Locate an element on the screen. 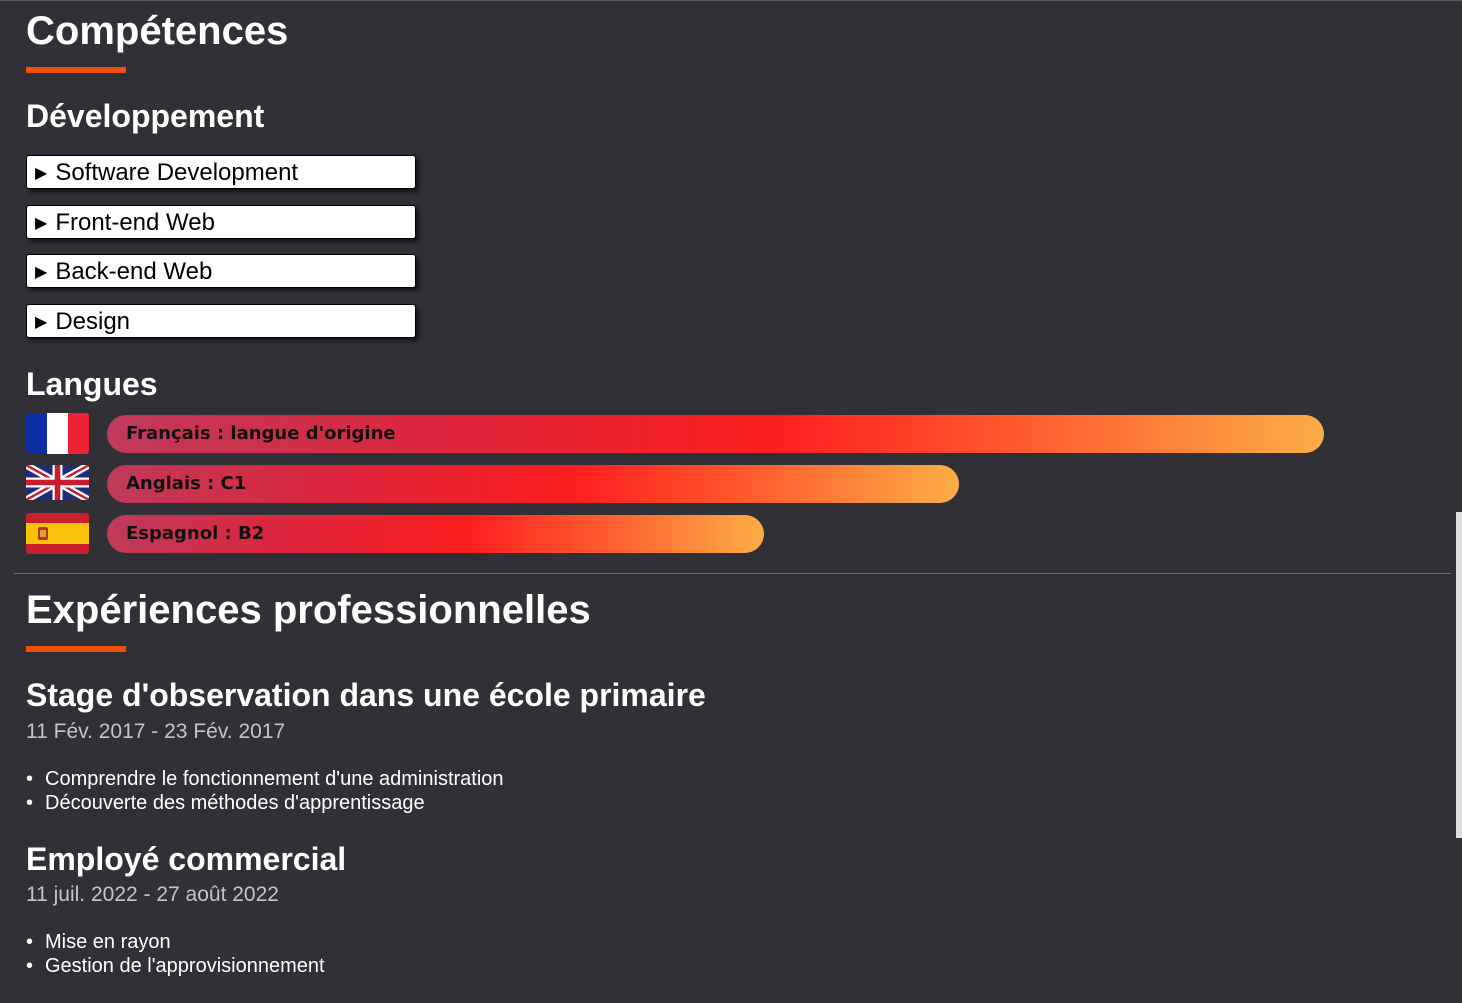  language-label: Français : langue d'origine is located at coordinates (261, 433).